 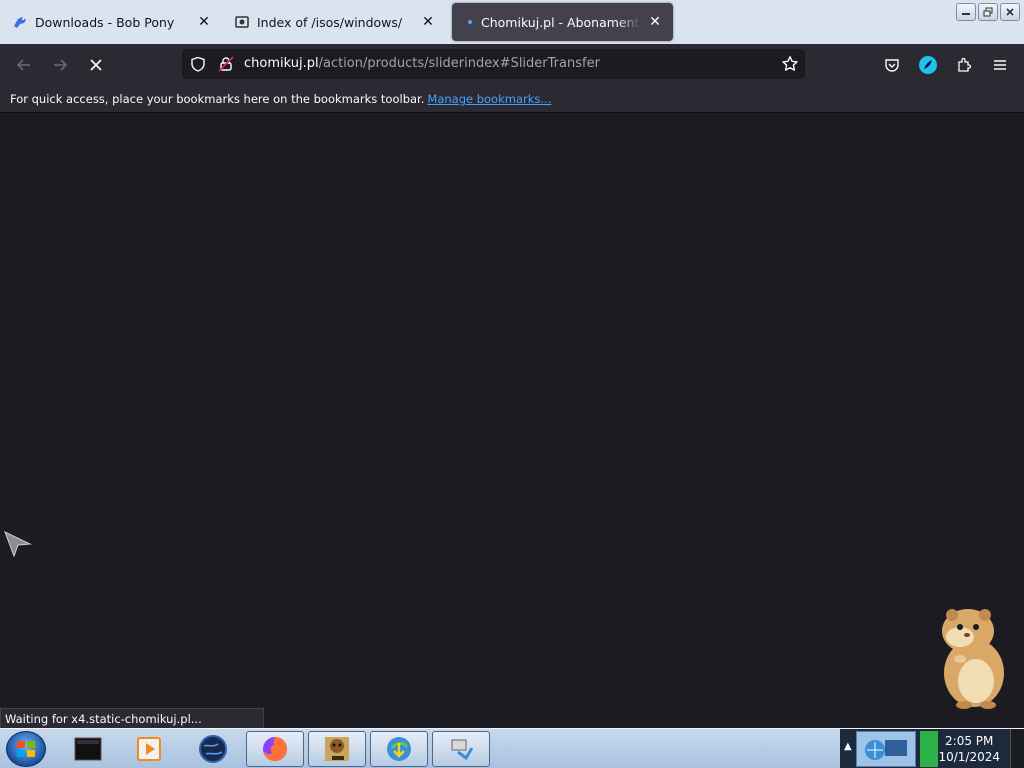 What do you see at coordinates (512, 748) in the screenshot?
I see `taskbar: ▲ 2:05 PM 10/1/2024` at bounding box center [512, 748].